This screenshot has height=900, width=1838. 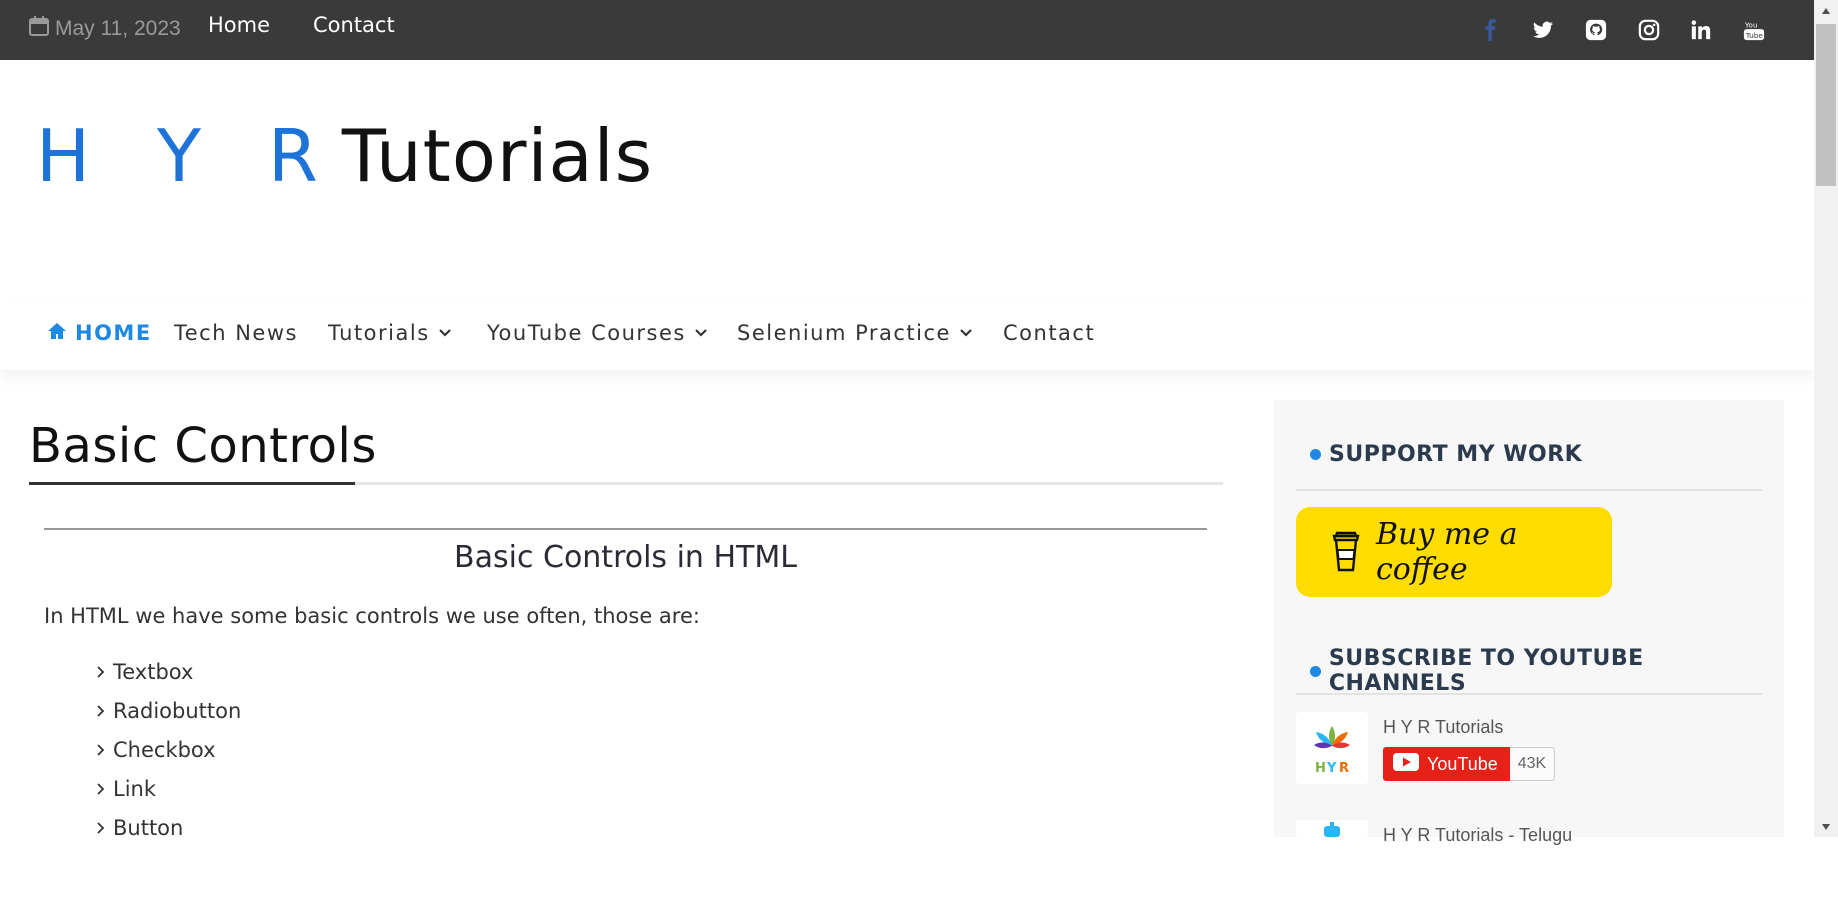 I want to click on youtube-play-icon, so click(x=1406, y=764).